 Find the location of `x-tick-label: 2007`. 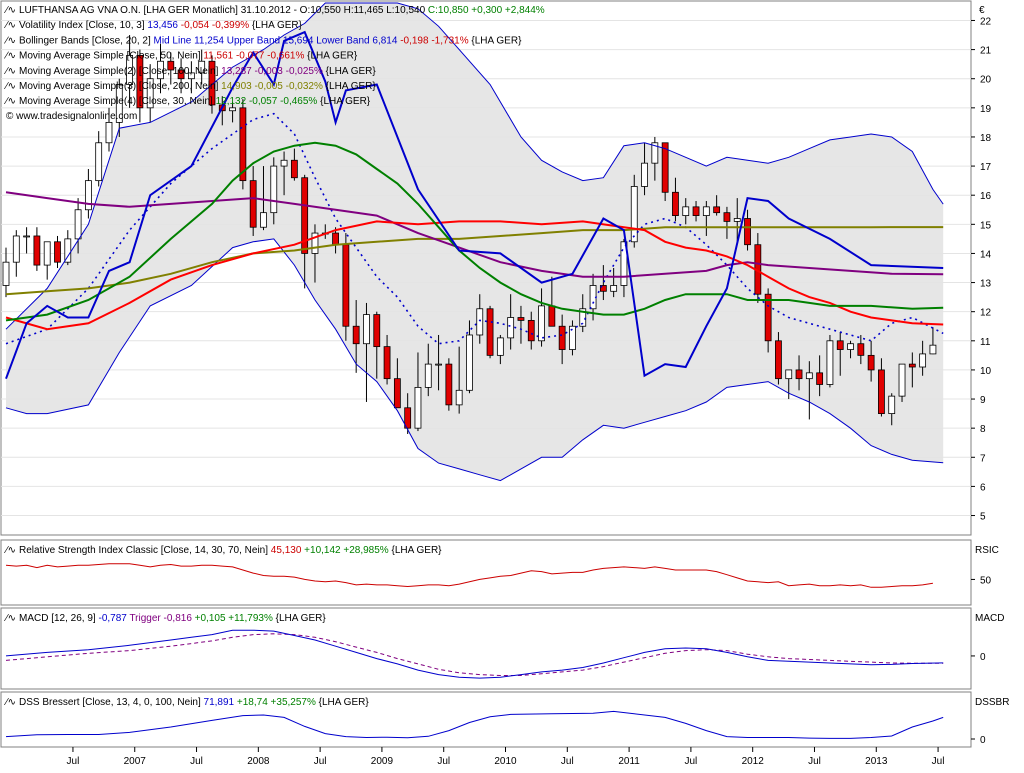

x-tick-label: 2007 is located at coordinates (135, 761).